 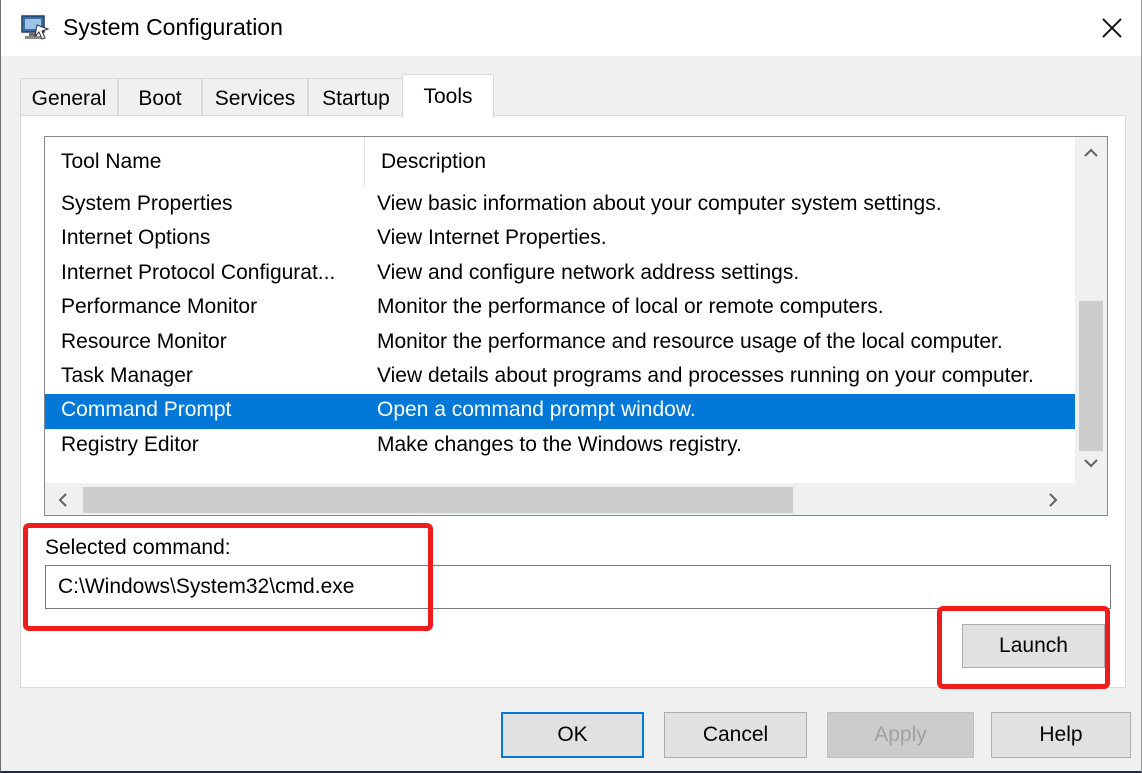 I want to click on tab-services: Services, so click(x=255, y=98).